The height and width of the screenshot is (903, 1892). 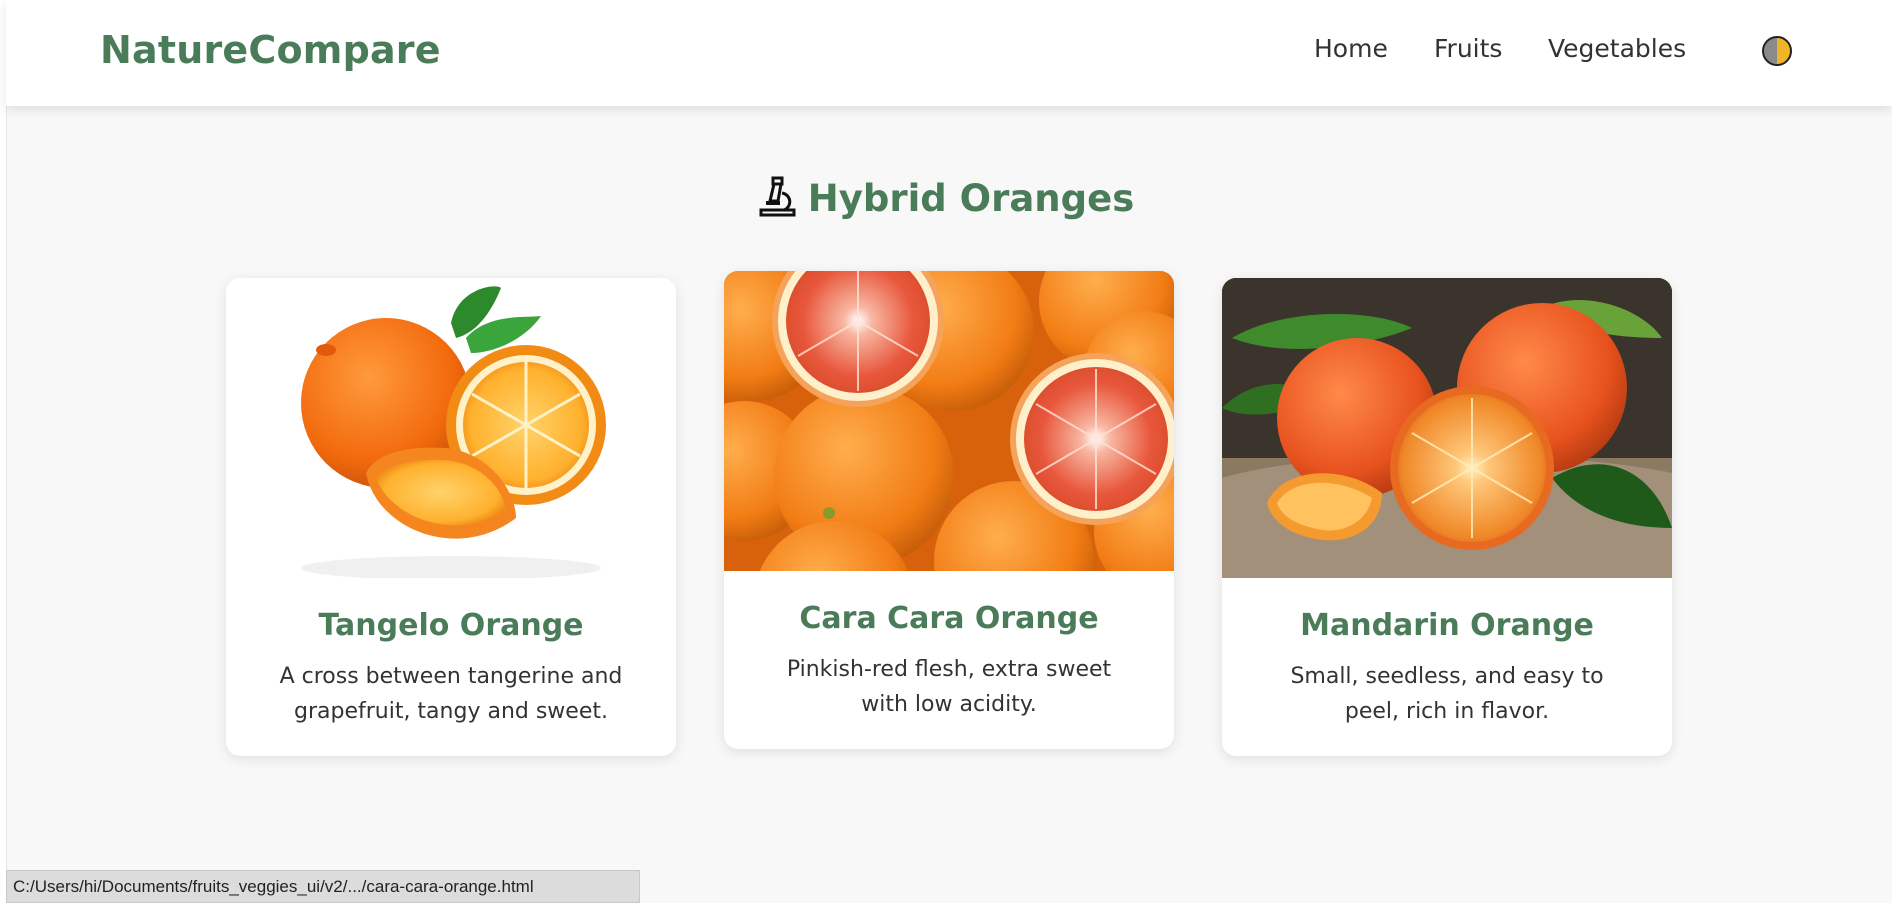 What do you see at coordinates (949, 53) in the screenshot?
I see `top-navbar: NatureCompare Home Fruits Vegetables` at bounding box center [949, 53].